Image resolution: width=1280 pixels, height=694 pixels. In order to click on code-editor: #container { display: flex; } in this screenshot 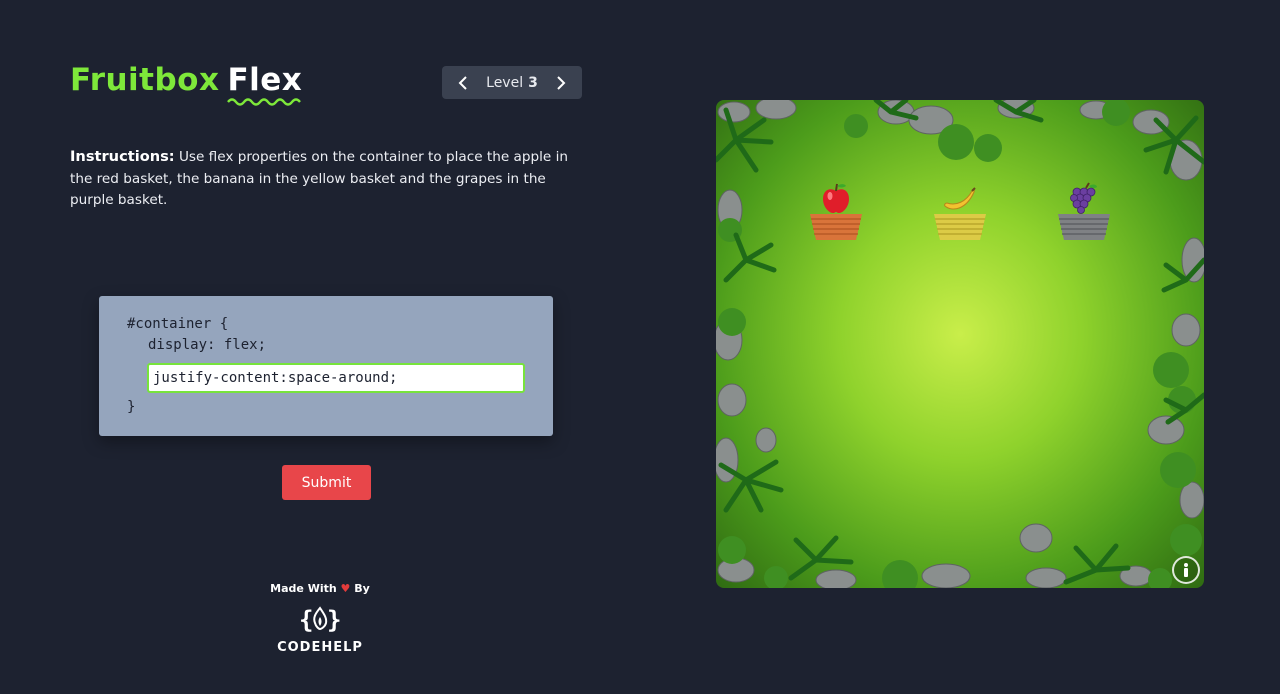, I will do `click(326, 366)`.